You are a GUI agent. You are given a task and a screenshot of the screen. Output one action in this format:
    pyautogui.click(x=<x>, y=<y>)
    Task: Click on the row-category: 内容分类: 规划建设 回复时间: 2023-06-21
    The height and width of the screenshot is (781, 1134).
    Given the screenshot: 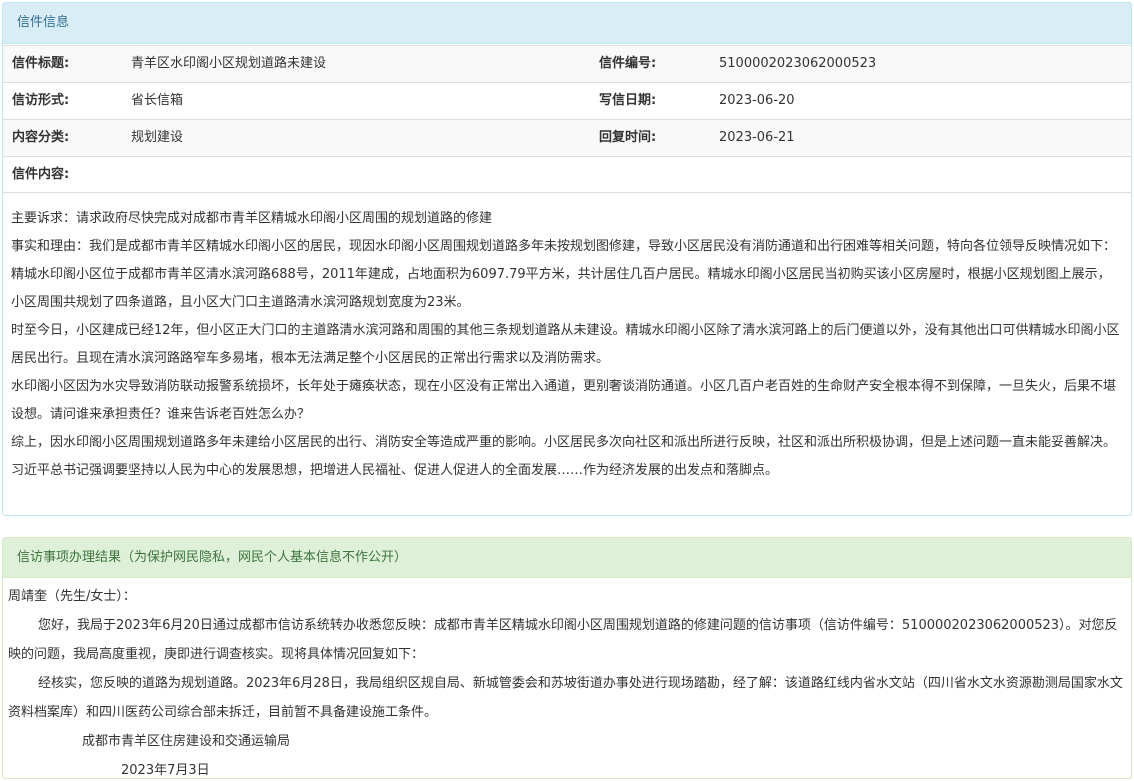 What is the action you would take?
    pyautogui.click(x=567, y=137)
    